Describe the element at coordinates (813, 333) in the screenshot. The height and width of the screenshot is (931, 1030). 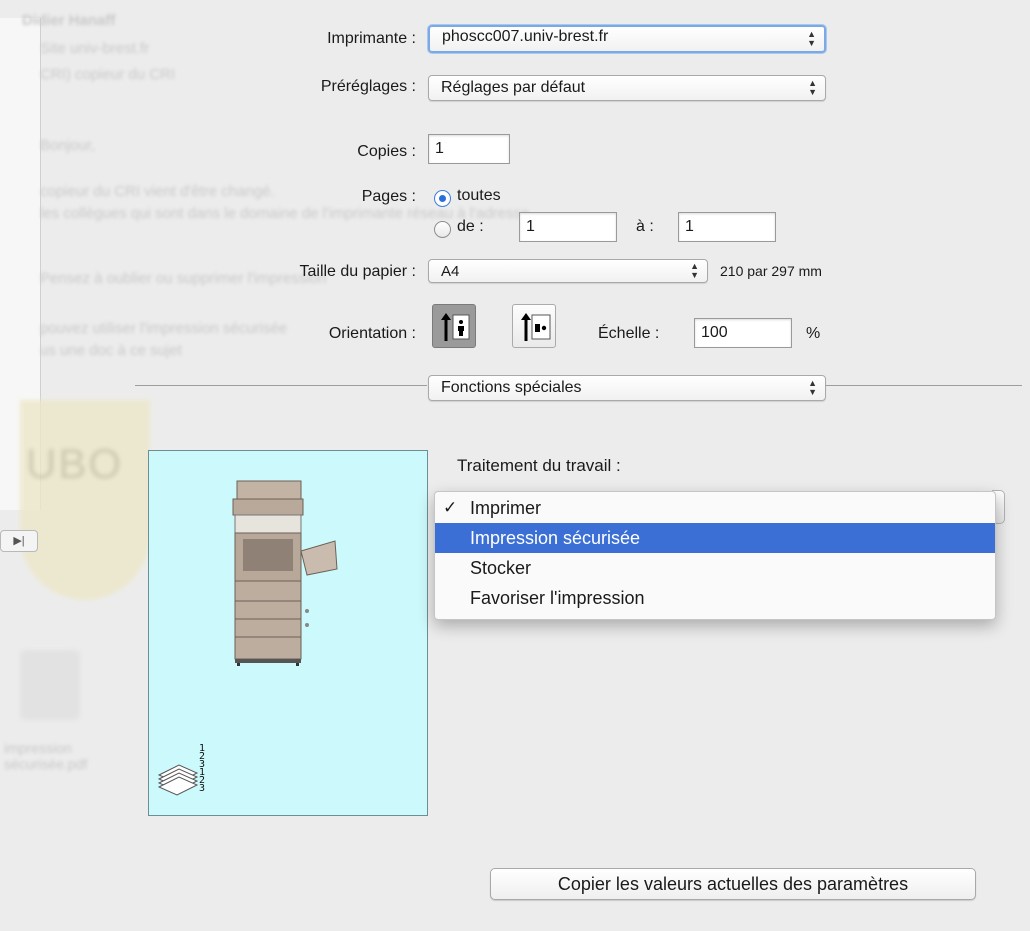
I see `scale-unit: %` at that location.